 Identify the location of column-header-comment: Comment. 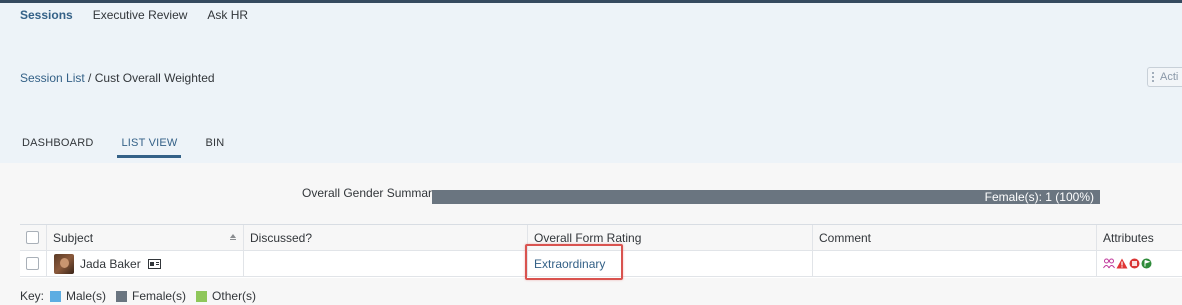
(954, 237).